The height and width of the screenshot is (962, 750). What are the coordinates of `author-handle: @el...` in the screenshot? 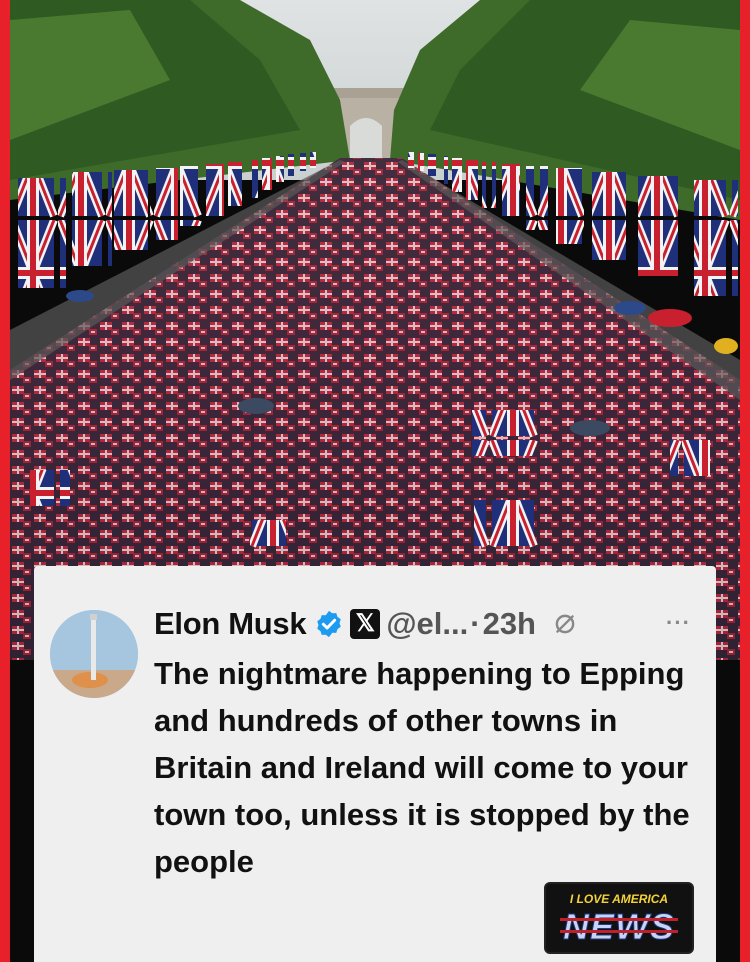 It's located at (427, 624).